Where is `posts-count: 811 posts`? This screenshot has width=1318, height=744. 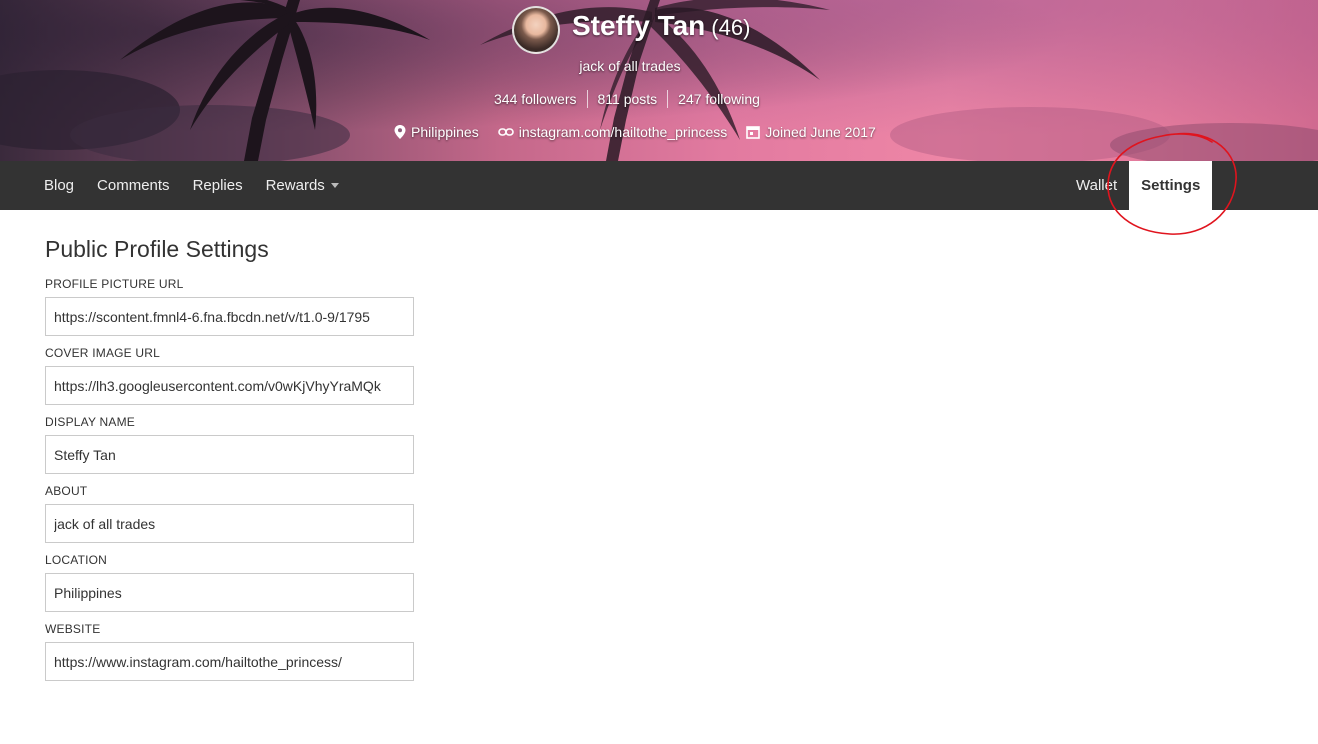
posts-count: 811 posts is located at coordinates (627, 99).